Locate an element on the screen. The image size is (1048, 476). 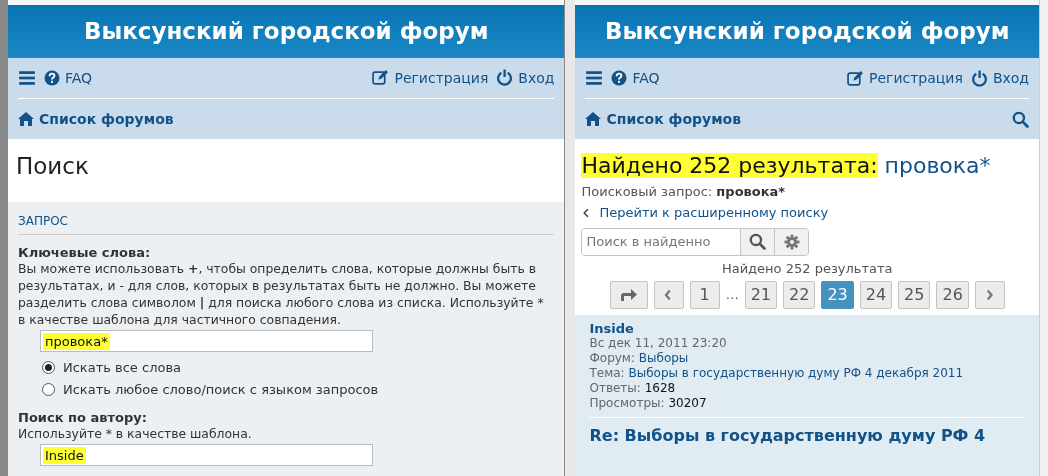
help-text: Вы можете использовать +, чтобы определить слова, которые должны быть в результатах, и - для слов, которых в результатах быть не должно. Вы можете разделить слова символом | для поиска любого слова из списка. Используйте * в качестве шаблона для частичного совпадения. is located at coordinates (281, 294).